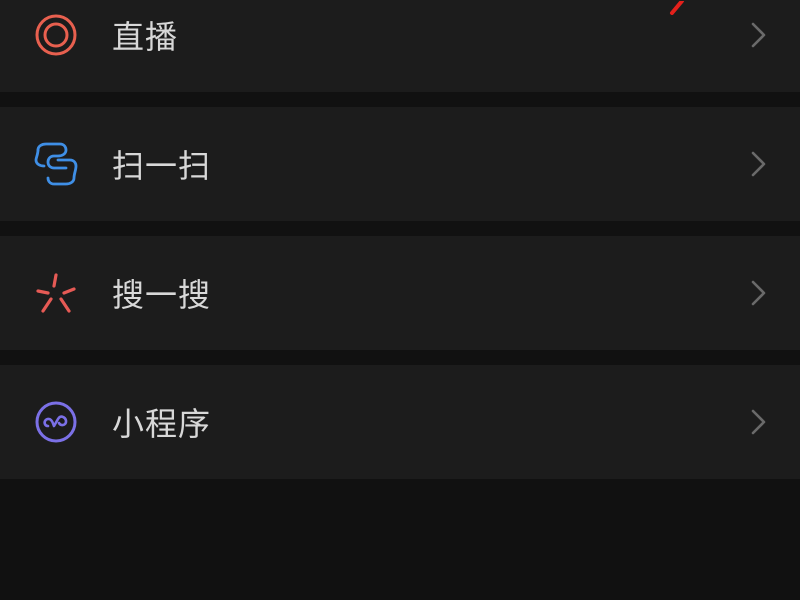 The image size is (800, 600). What do you see at coordinates (56, 164) in the screenshot?
I see `scan-icon` at bounding box center [56, 164].